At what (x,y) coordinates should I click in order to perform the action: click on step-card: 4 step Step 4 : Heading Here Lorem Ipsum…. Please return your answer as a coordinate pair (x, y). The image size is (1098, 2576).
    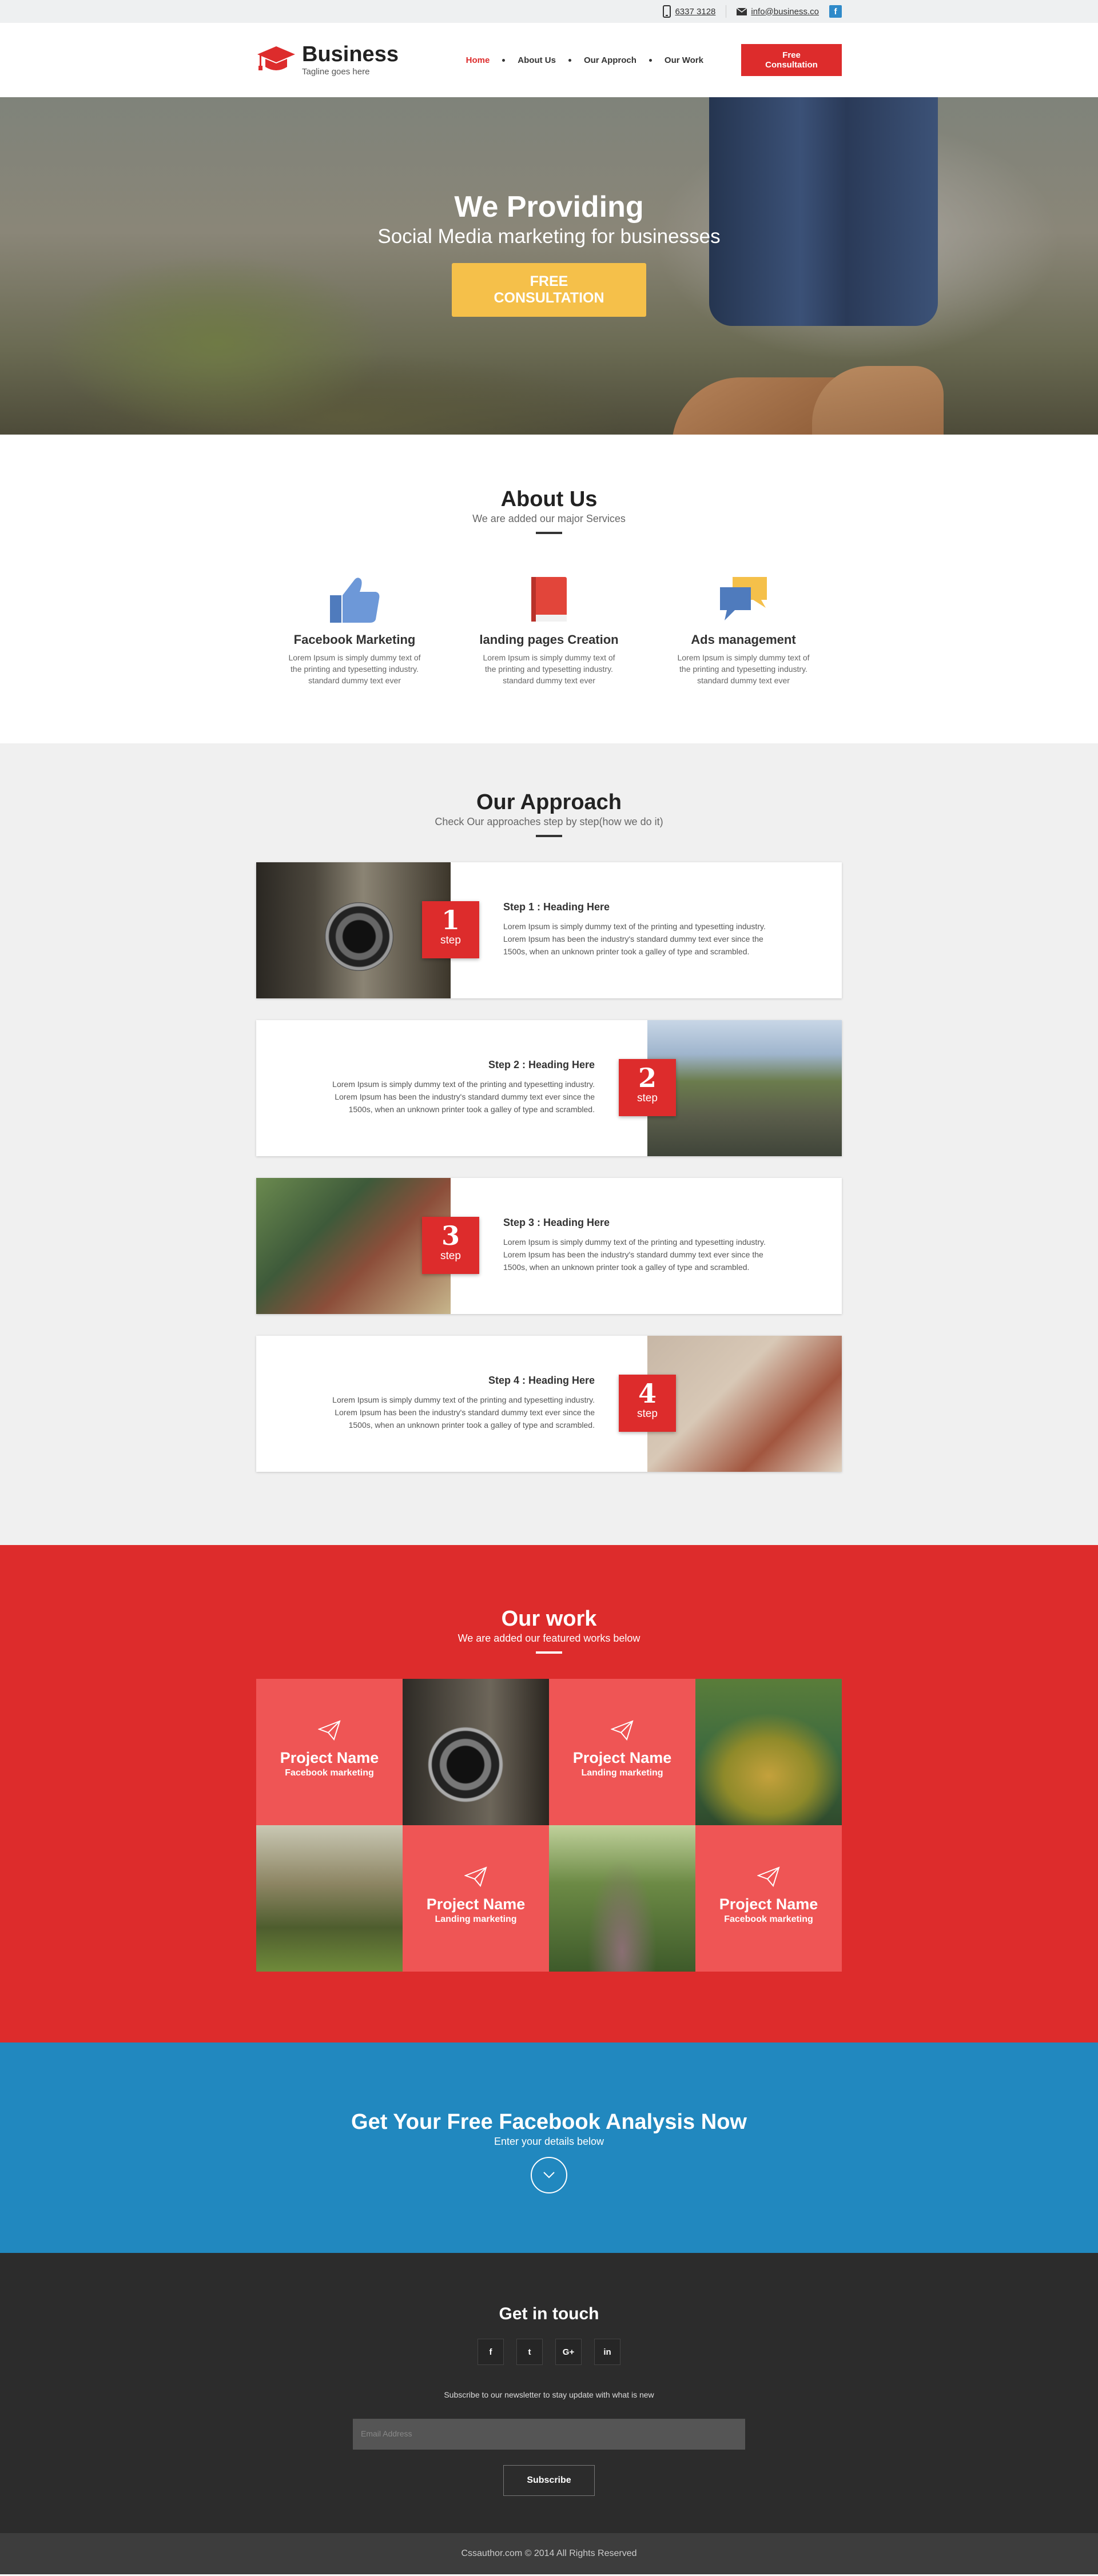
    Looking at the image, I should click on (549, 1404).